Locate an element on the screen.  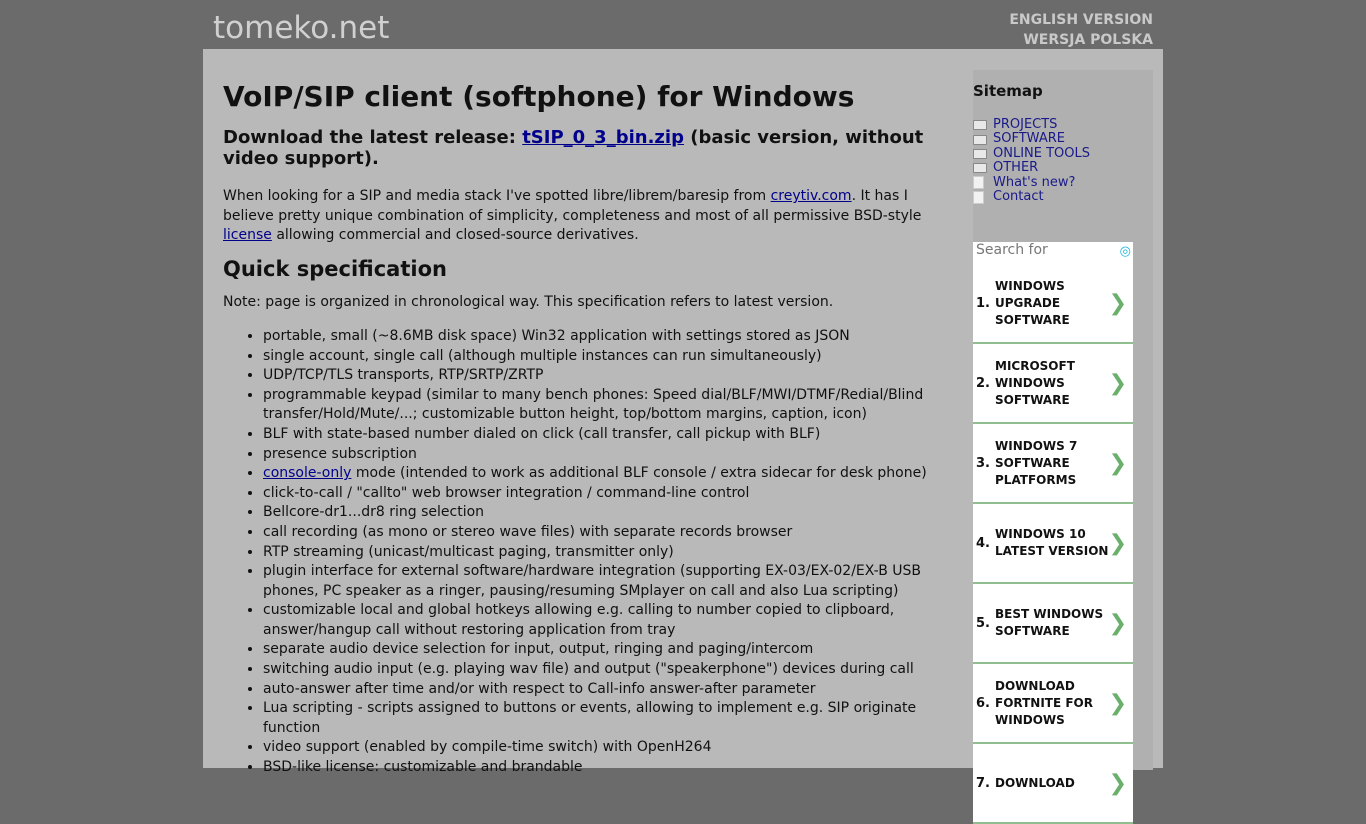
ad-text: DOWNLOAD is located at coordinates (1035, 782).